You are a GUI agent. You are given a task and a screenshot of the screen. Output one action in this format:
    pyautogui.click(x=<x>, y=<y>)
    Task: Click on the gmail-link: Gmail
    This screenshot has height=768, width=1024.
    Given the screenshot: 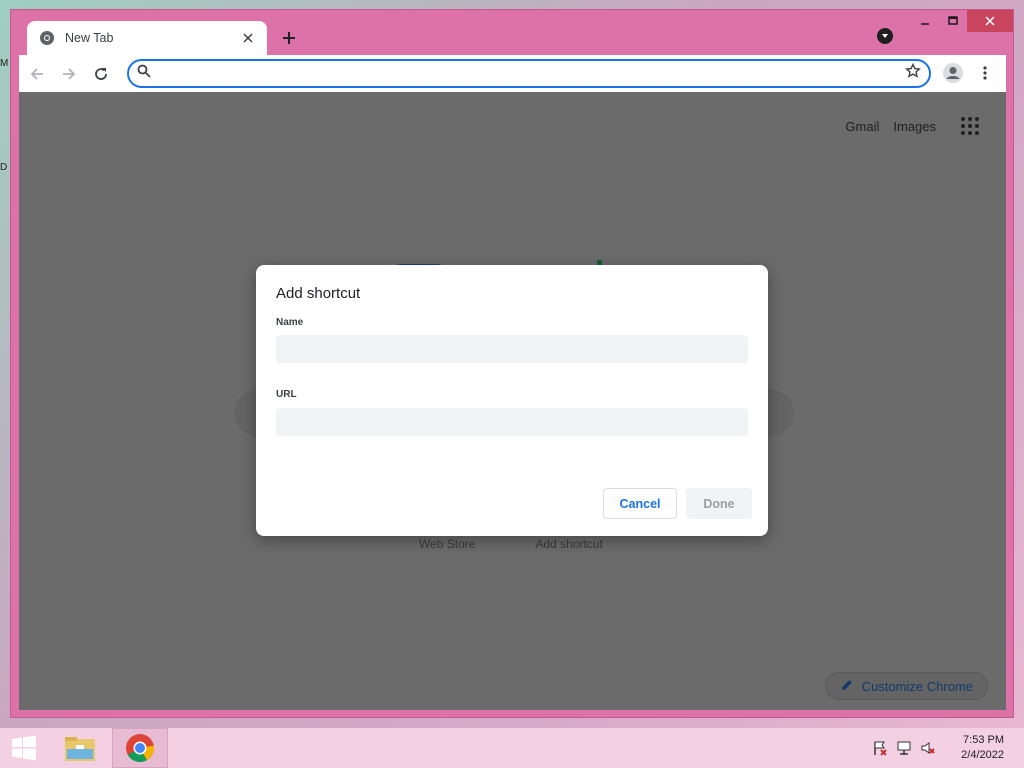 What is the action you would take?
    pyautogui.click(x=862, y=126)
    